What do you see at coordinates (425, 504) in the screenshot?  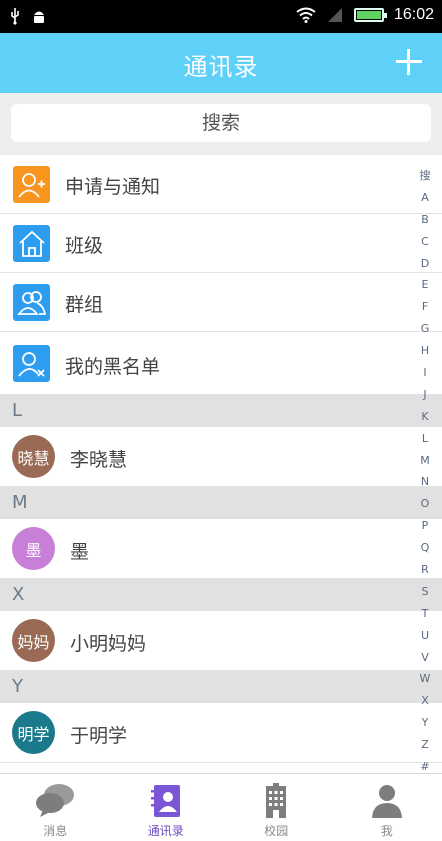 I see `index-letter: O` at bounding box center [425, 504].